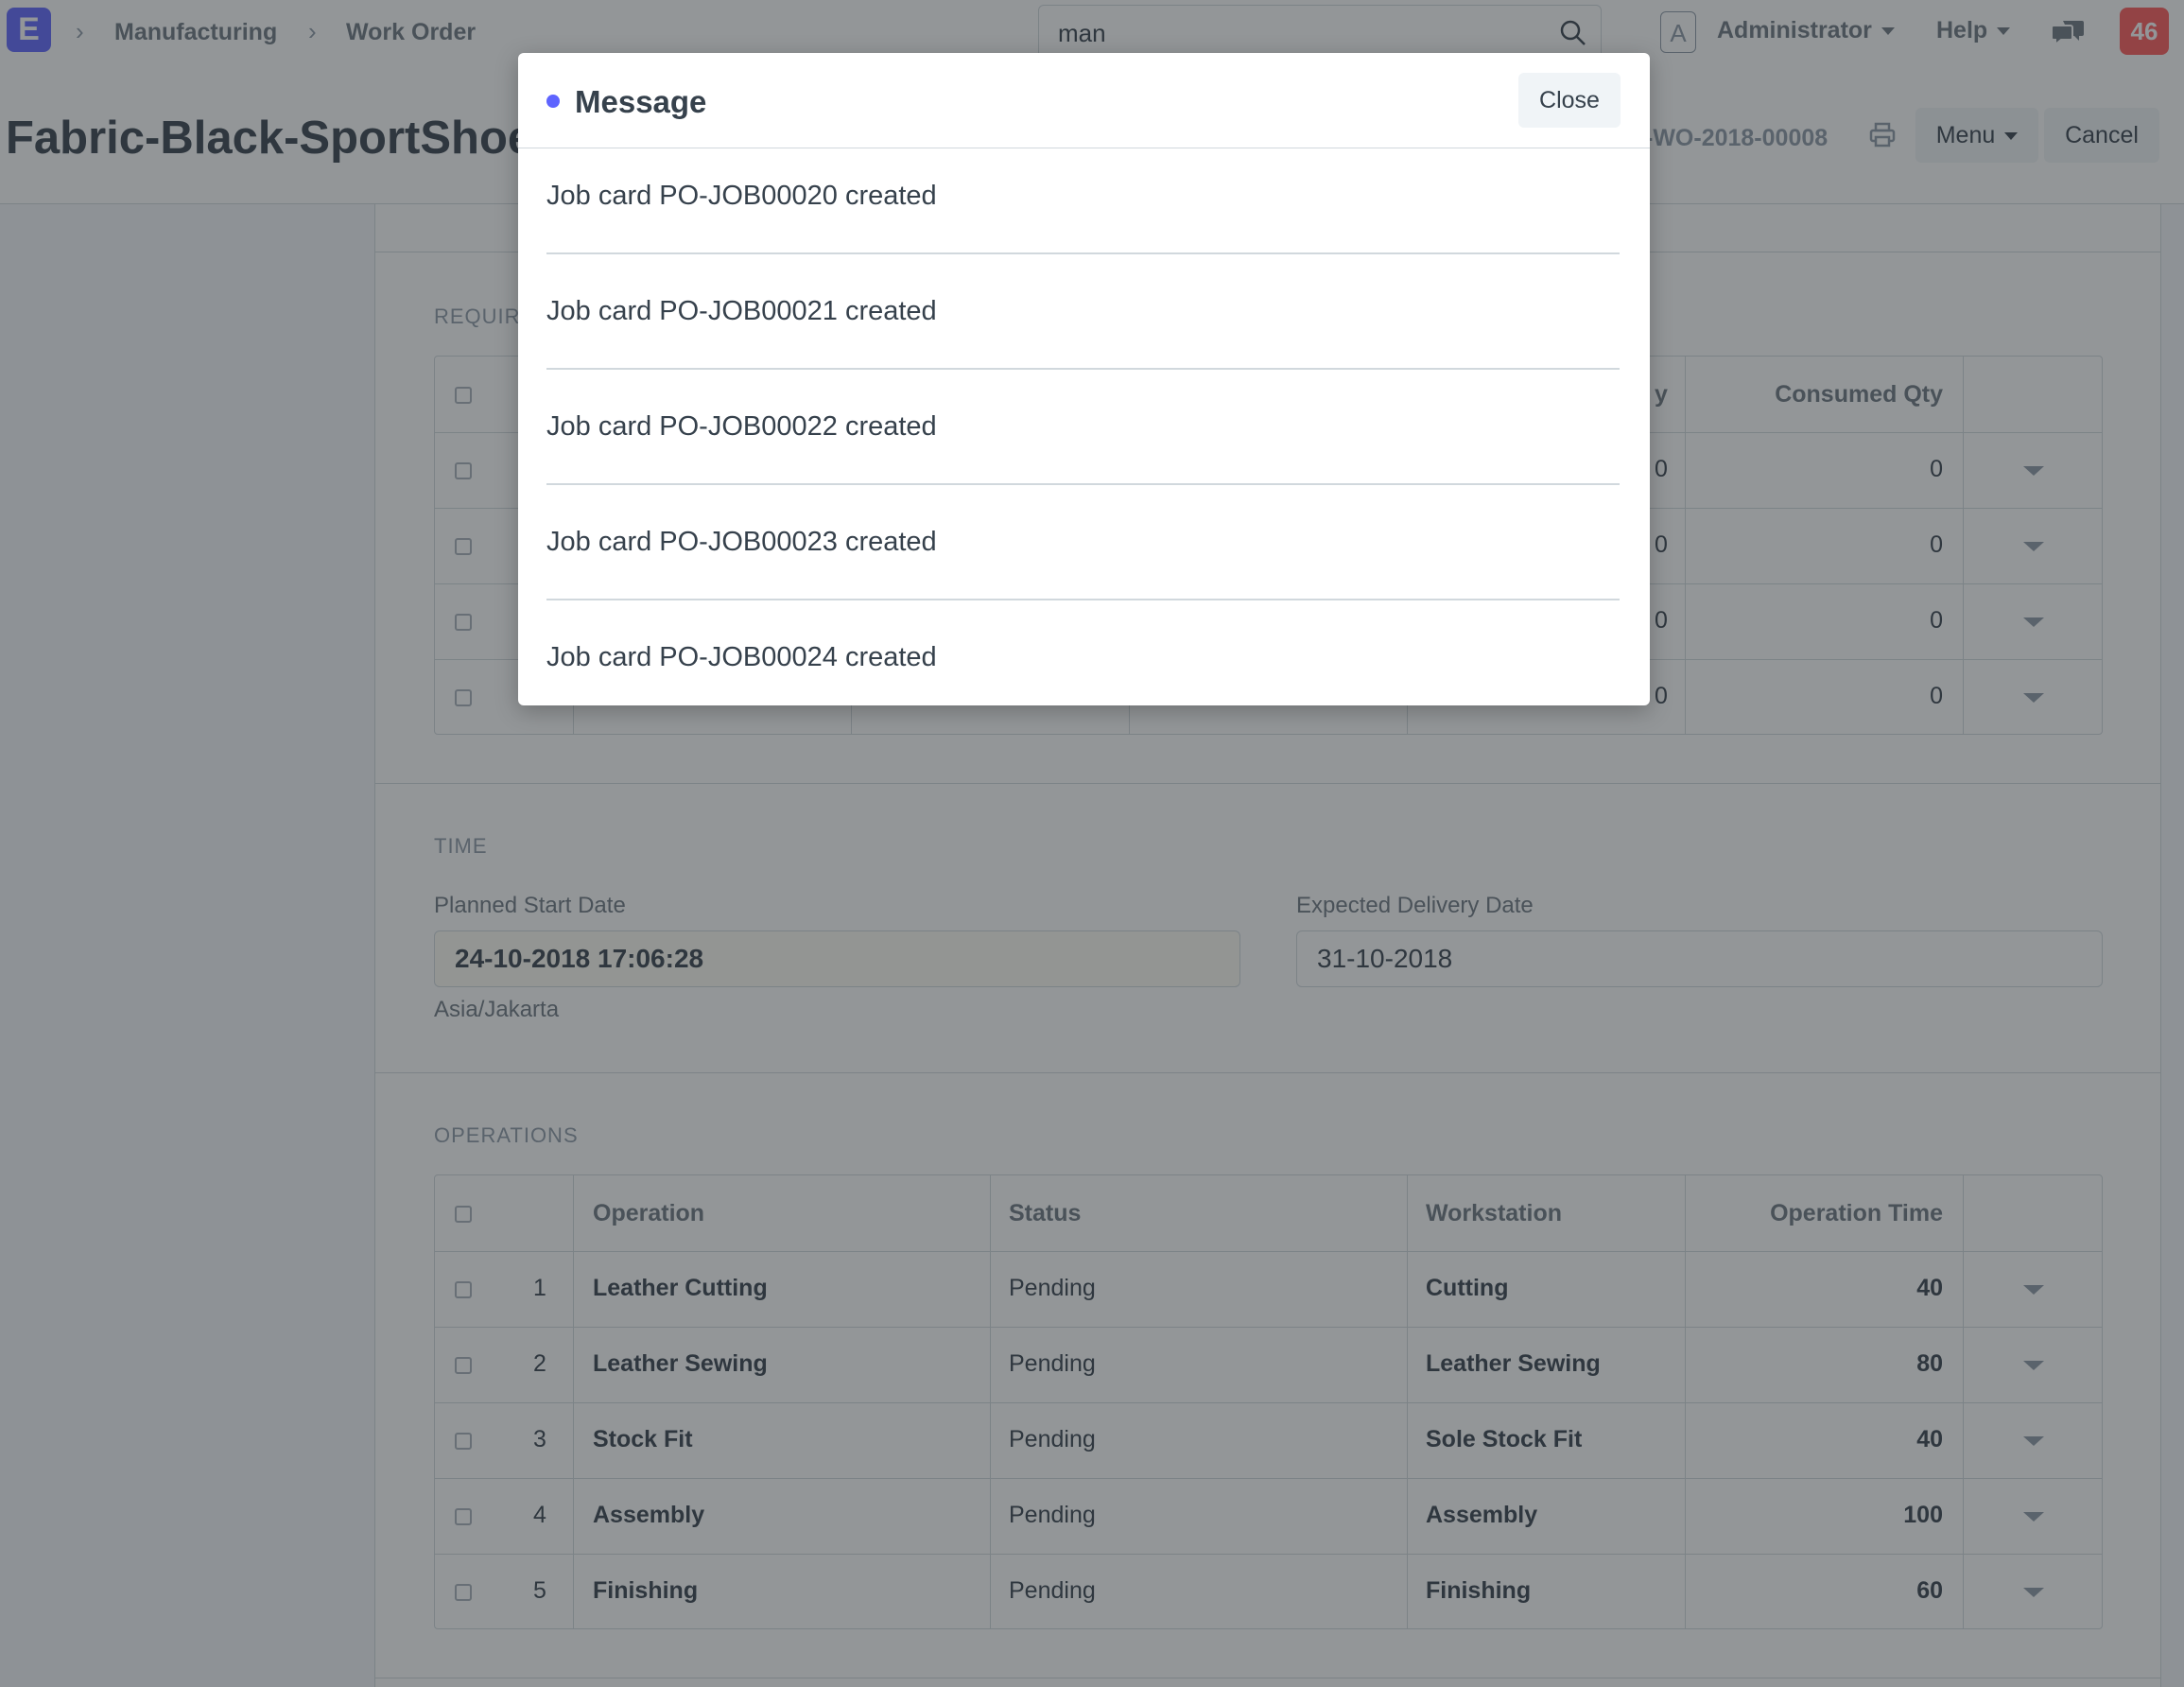 The width and height of the screenshot is (2184, 1687). I want to click on dialog-title: Message, so click(641, 101).